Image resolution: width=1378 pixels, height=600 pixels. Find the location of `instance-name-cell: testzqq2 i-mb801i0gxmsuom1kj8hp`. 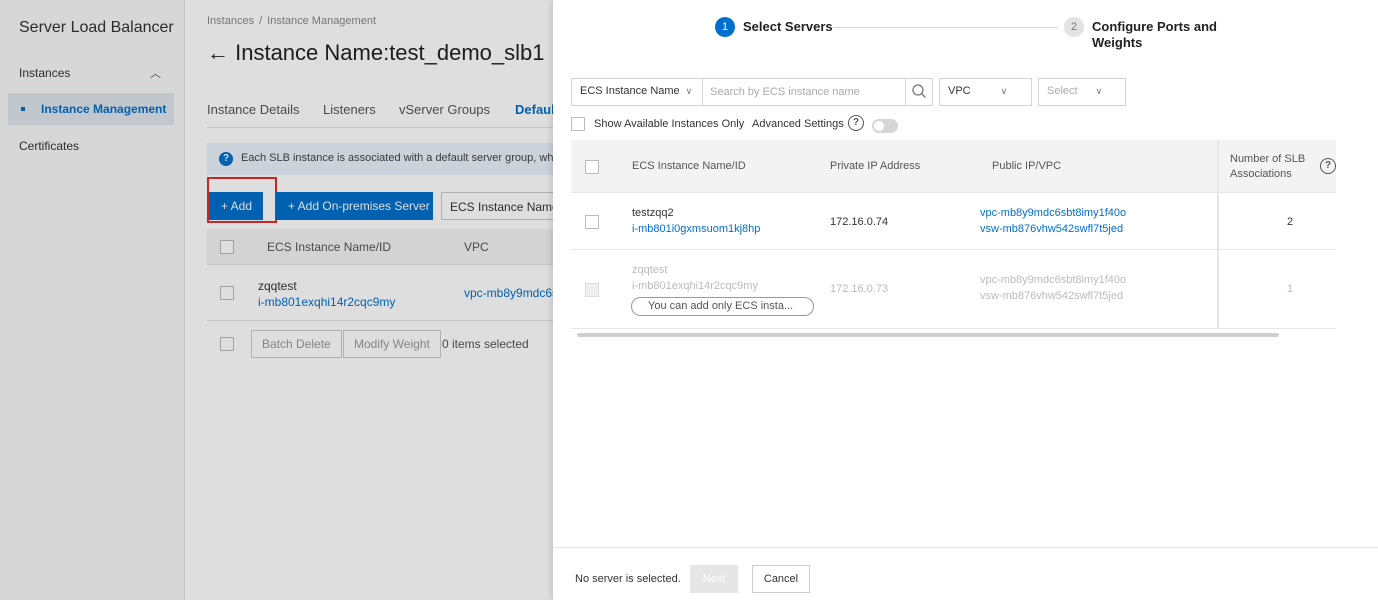

instance-name-cell: testzqq2 i-mb801i0gxmsuom1kj8hp is located at coordinates (696, 221).